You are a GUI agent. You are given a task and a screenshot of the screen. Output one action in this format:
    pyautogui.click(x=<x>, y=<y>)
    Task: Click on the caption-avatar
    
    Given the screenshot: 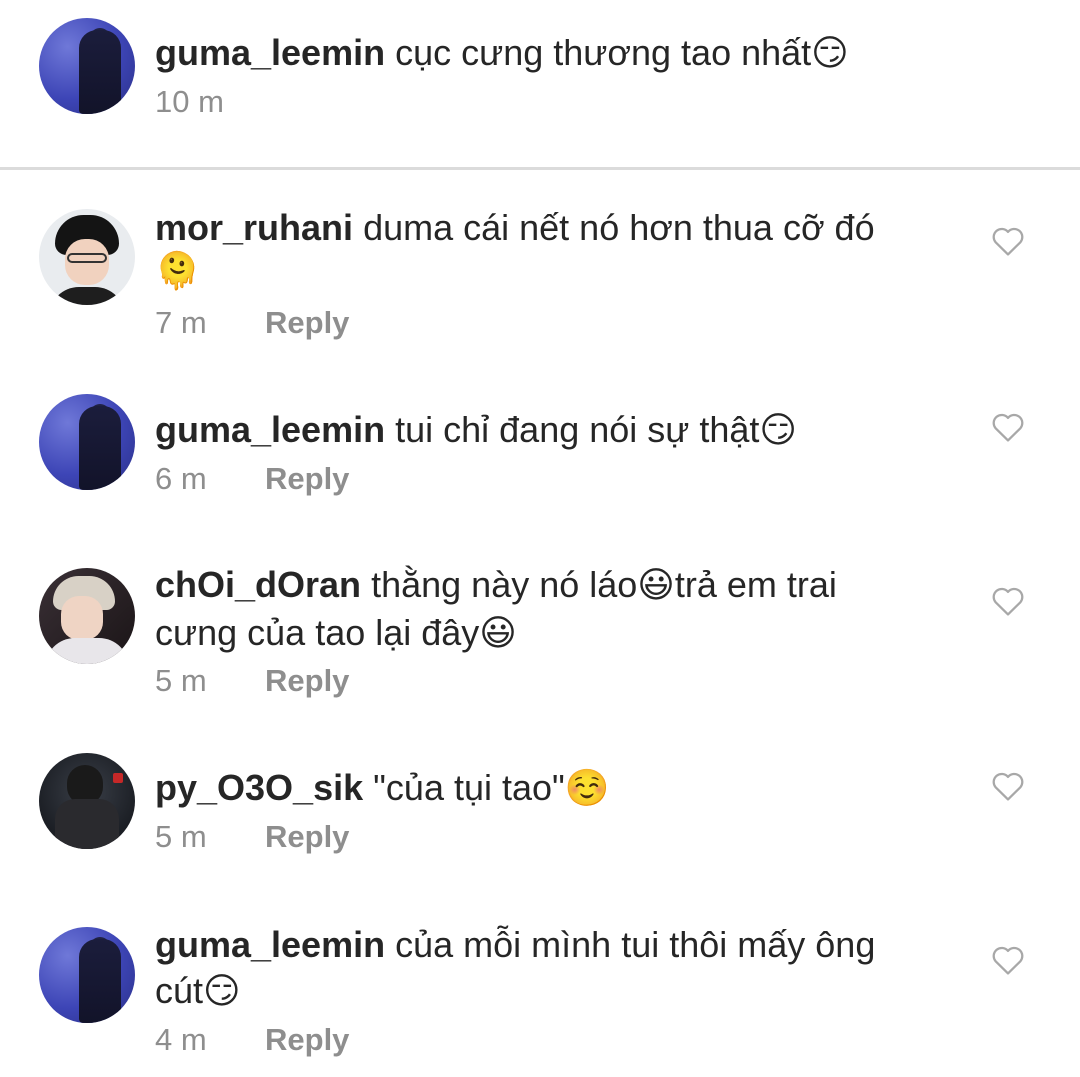 What is the action you would take?
    pyautogui.click(x=87, y=66)
    